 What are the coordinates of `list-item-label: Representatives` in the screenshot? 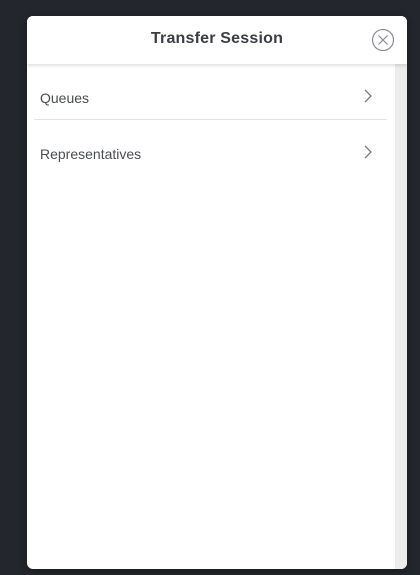 It's located at (91, 154).